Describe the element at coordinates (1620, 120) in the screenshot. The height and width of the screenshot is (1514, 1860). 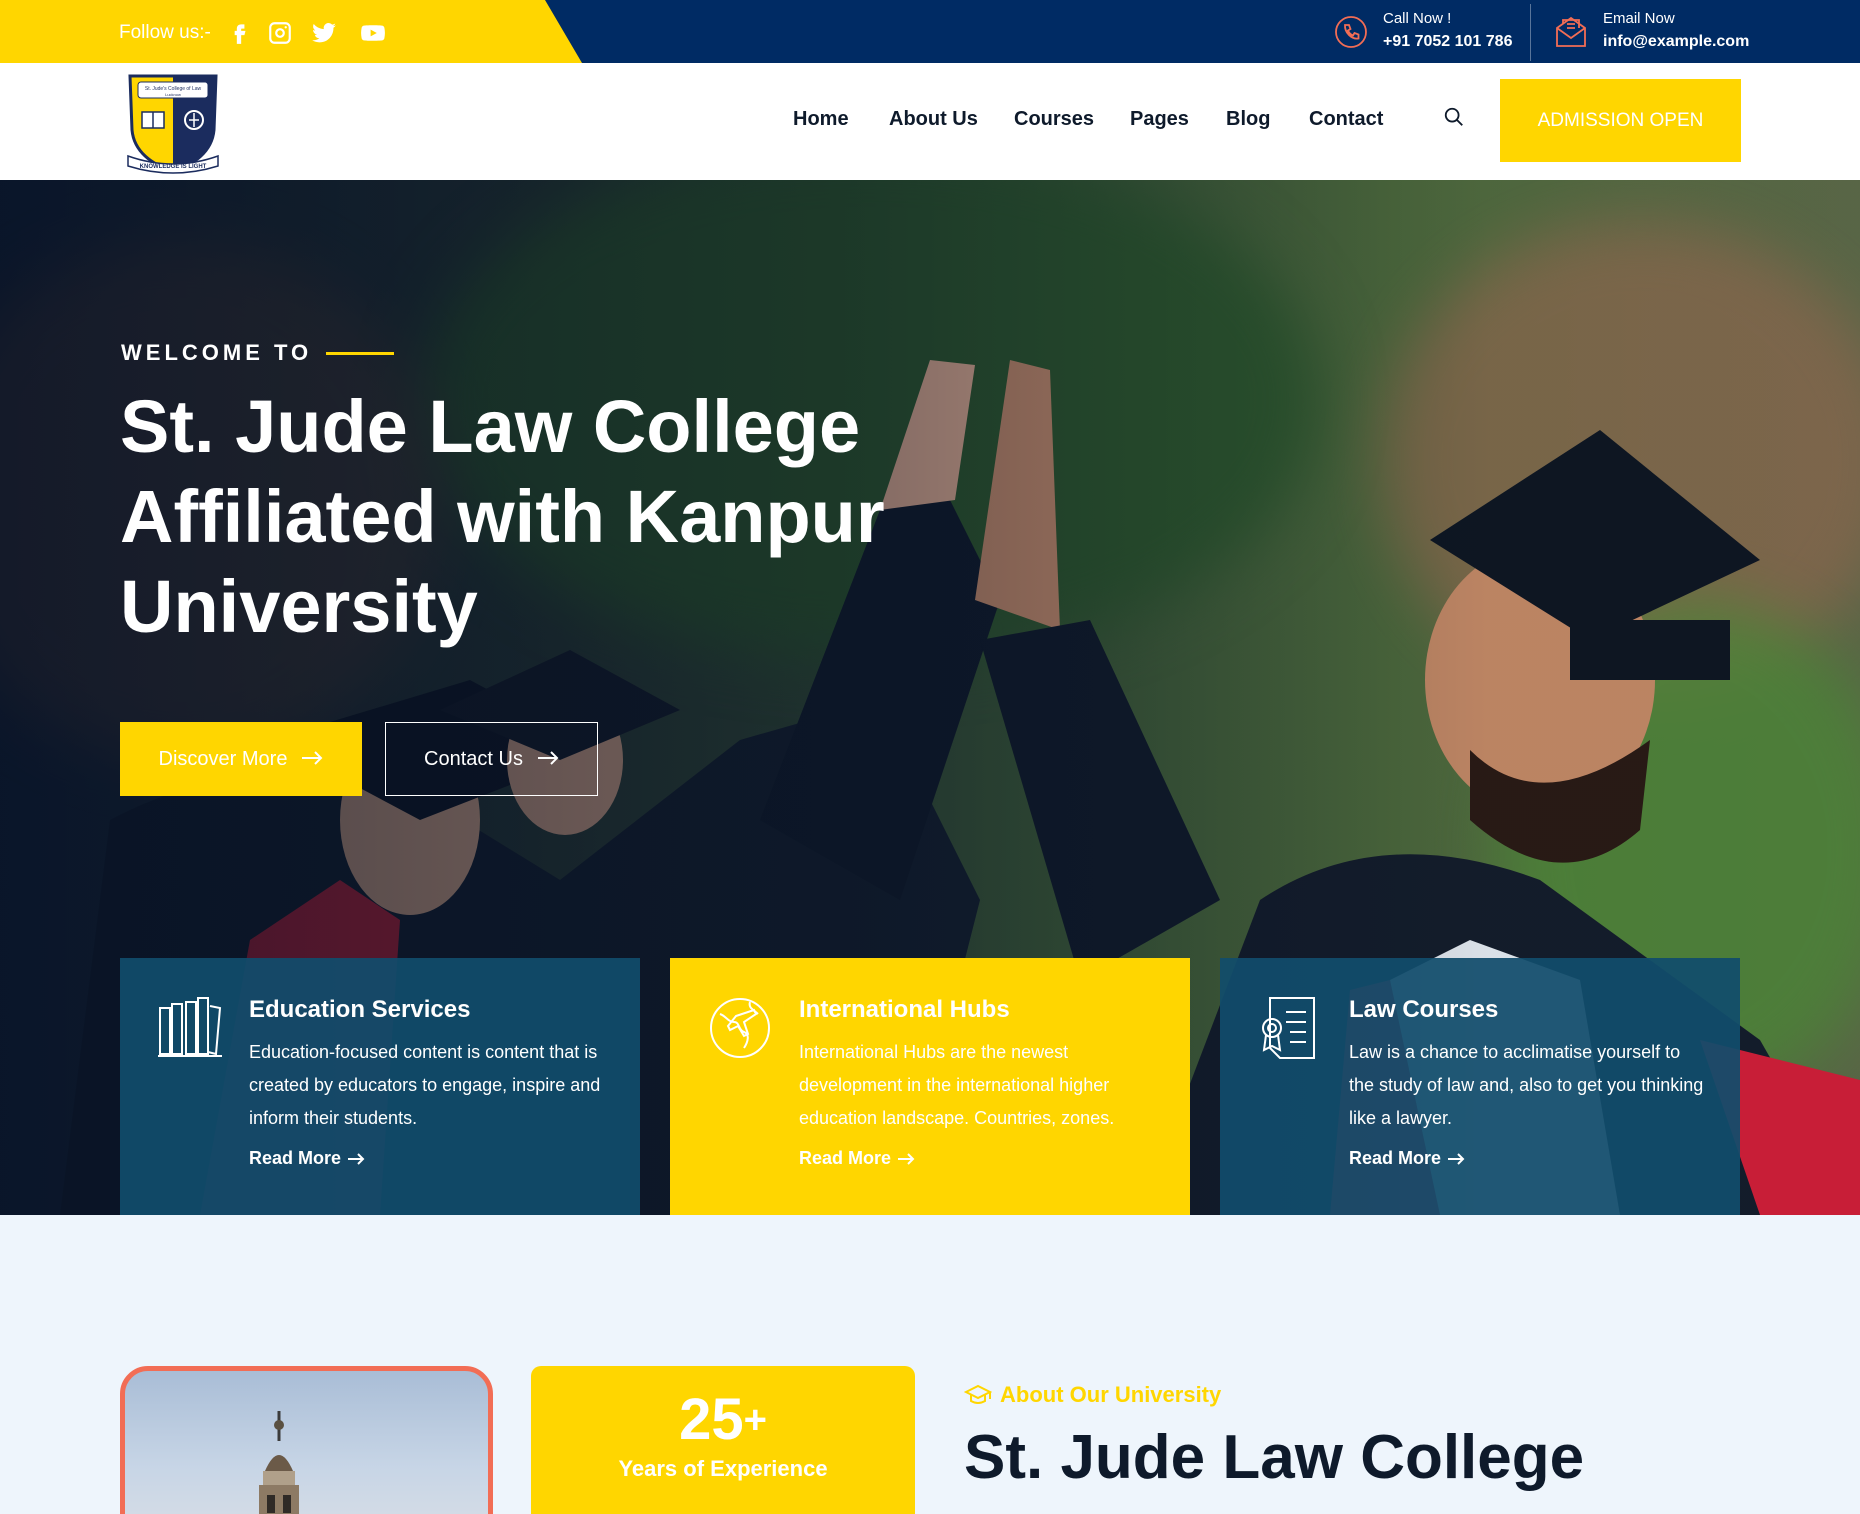
I see `admission-open-button: ADMISSION OPEN` at that location.